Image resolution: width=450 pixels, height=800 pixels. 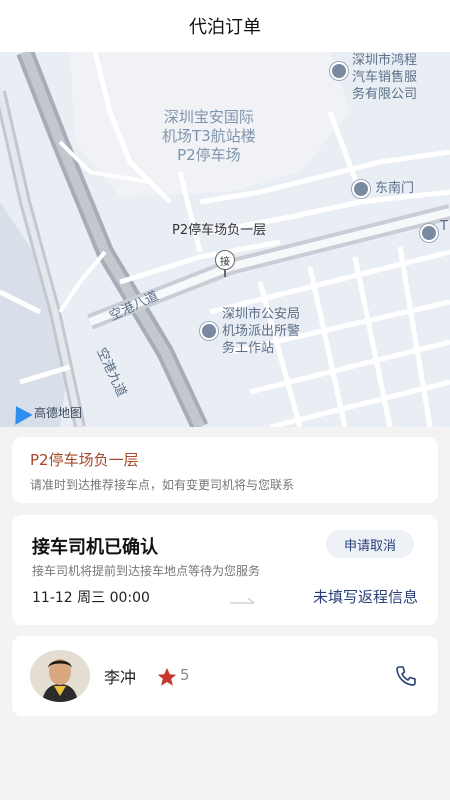 What do you see at coordinates (185, 675) in the screenshot?
I see `driver-rating: 5` at bounding box center [185, 675].